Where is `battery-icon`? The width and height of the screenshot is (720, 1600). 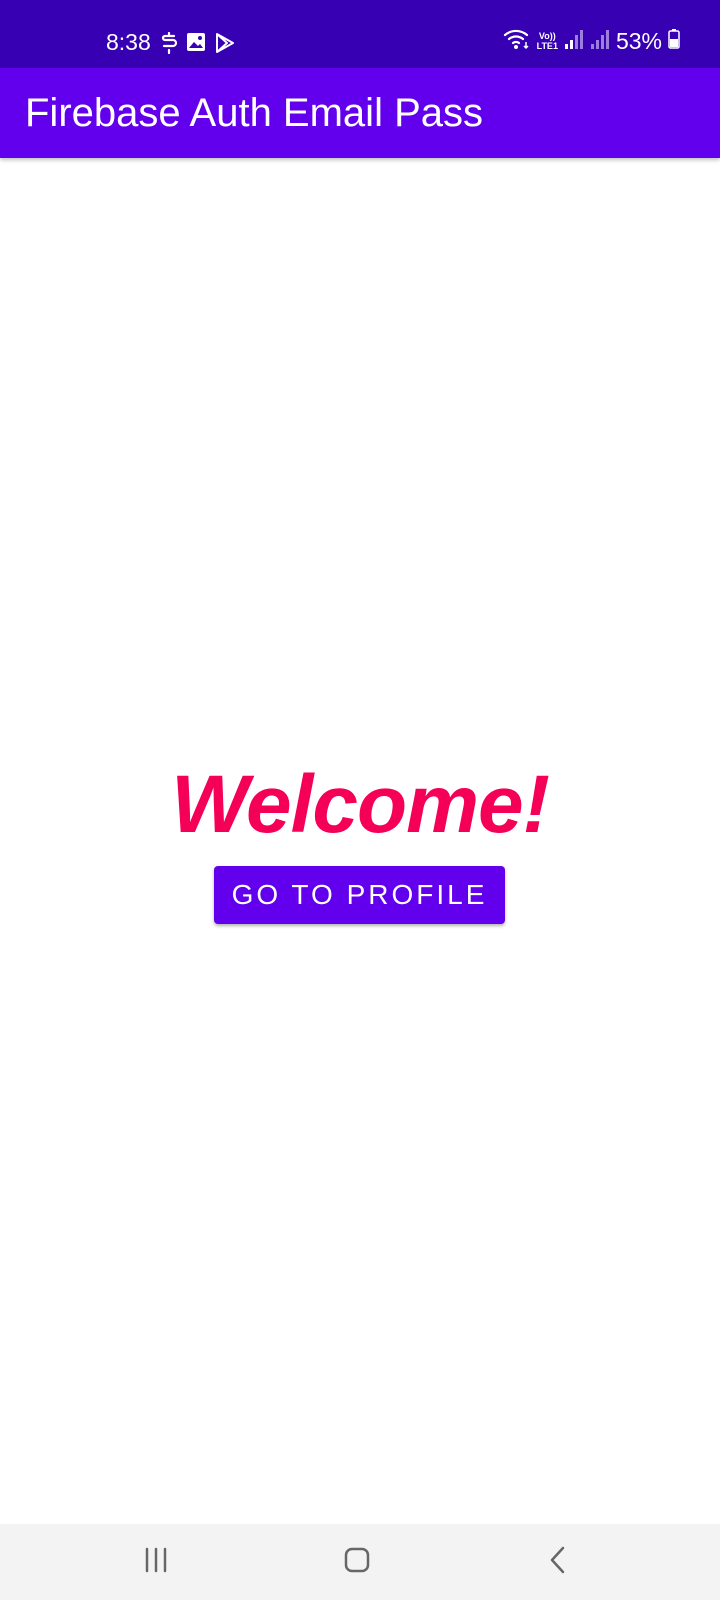 battery-icon is located at coordinates (674, 41).